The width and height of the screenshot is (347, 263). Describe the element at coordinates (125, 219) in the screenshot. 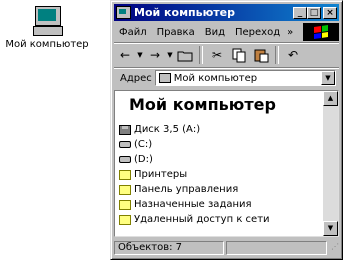

I see `dial-up-networking-folder-icon` at that location.